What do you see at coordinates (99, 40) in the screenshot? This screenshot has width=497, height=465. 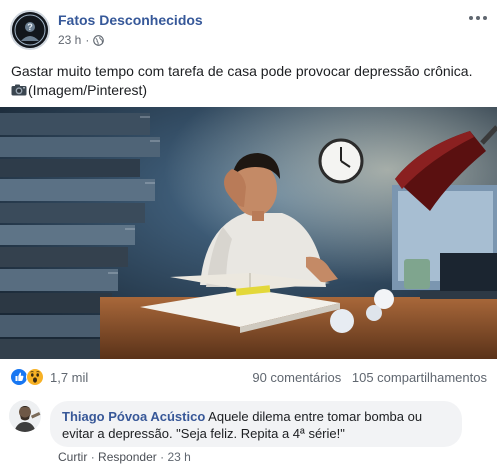 I see `globe-icon` at bounding box center [99, 40].